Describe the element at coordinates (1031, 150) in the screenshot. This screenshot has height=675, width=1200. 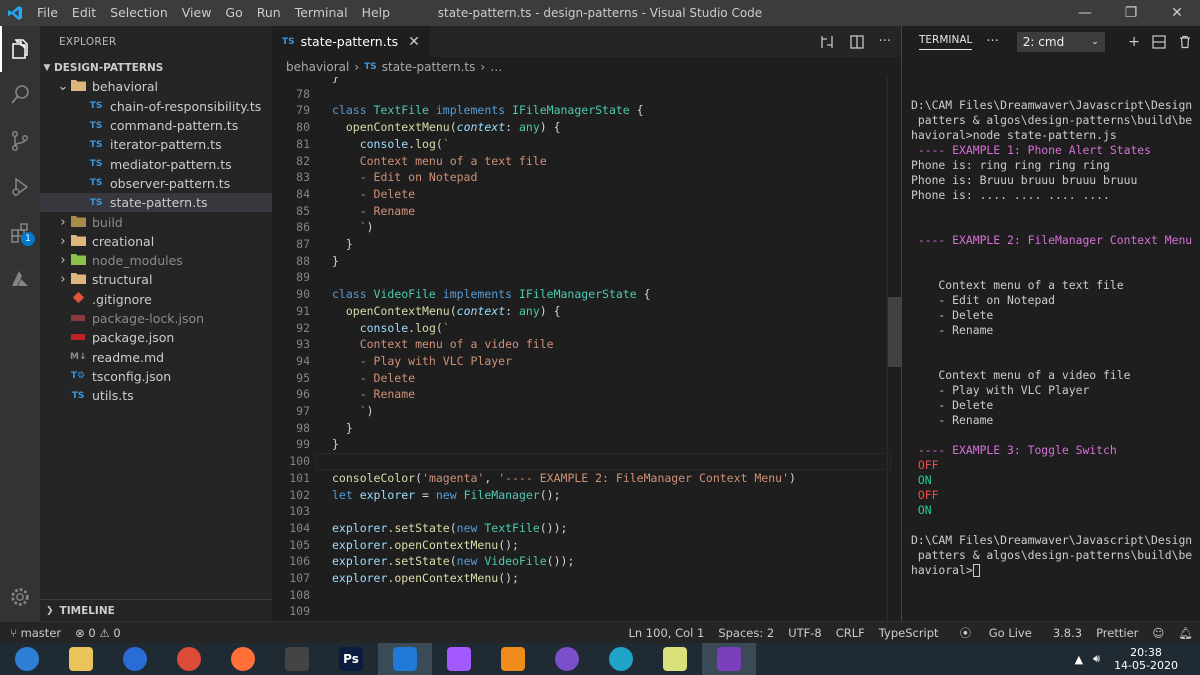
I see `terminal-text: ---- EXAMPLE 1: Phone Alert States` at that location.